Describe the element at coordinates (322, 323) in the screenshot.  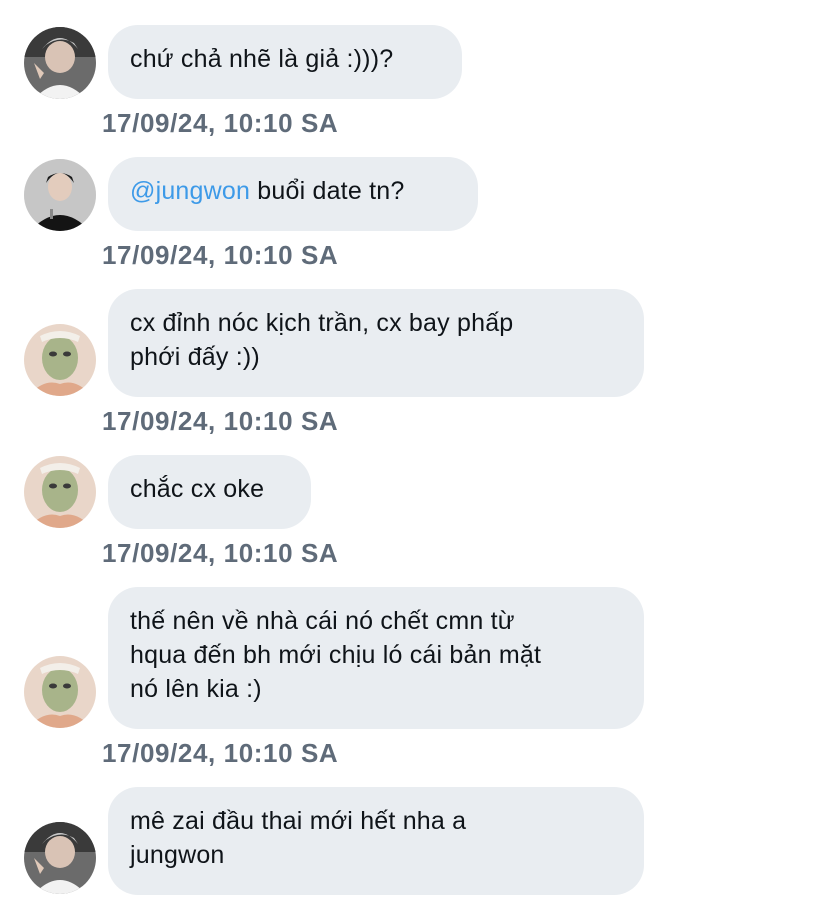
I see `message-text-line: cx đỉnh nóc kịch trần, cx bay phấp` at that location.